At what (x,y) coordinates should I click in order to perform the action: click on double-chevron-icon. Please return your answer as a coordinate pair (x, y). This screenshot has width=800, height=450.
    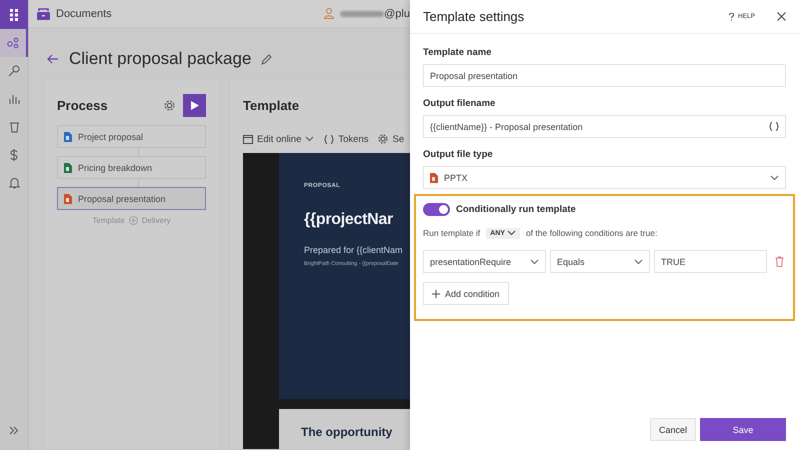
    Looking at the image, I should click on (14, 430).